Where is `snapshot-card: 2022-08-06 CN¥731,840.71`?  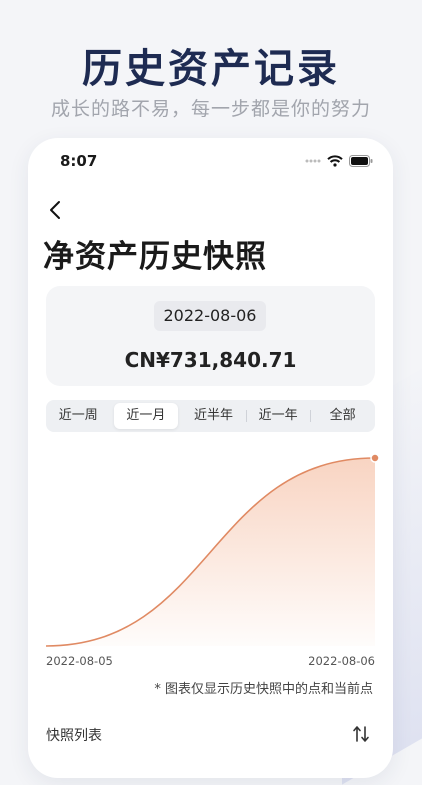 snapshot-card: 2022-08-06 CN¥731,840.71 is located at coordinates (210, 336).